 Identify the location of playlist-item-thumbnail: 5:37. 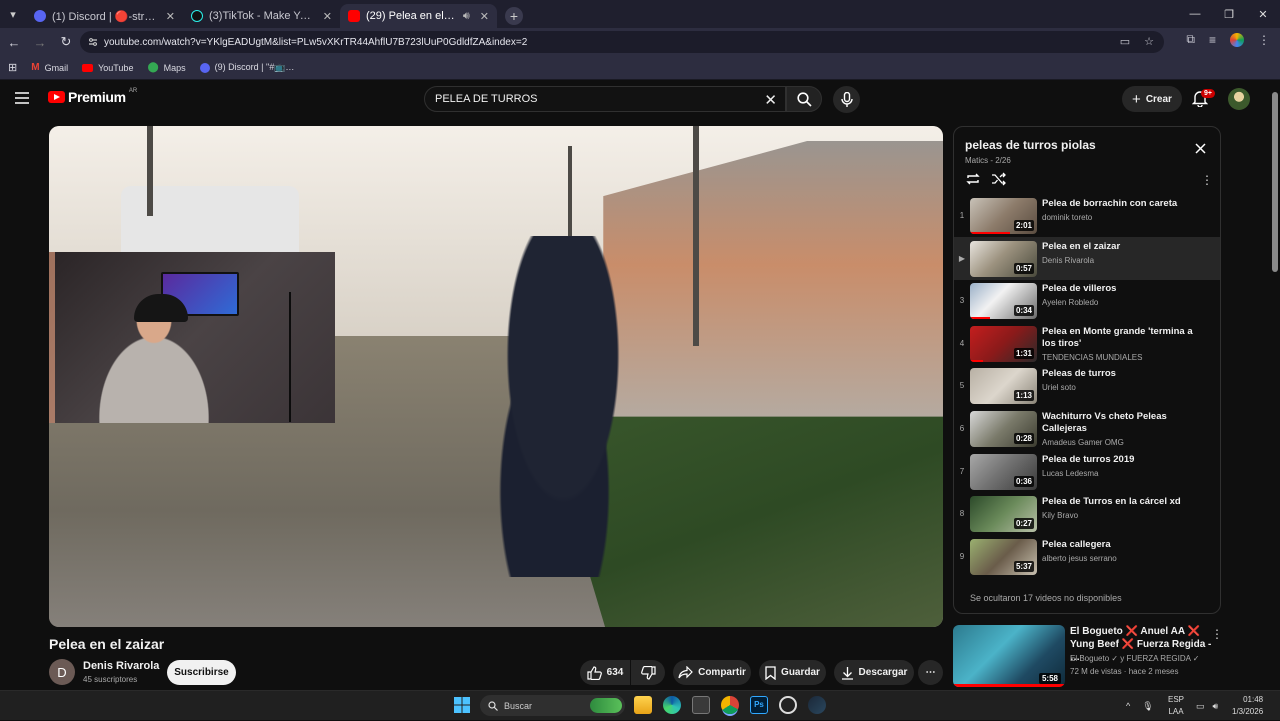
(1003, 556).